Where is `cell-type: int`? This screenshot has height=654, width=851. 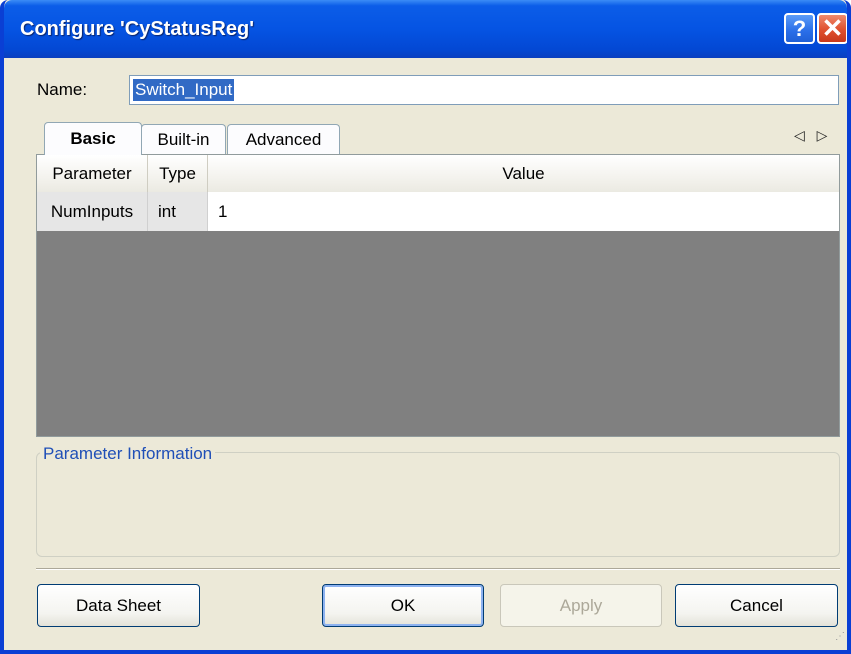
cell-type: int is located at coordinates (178, 211).